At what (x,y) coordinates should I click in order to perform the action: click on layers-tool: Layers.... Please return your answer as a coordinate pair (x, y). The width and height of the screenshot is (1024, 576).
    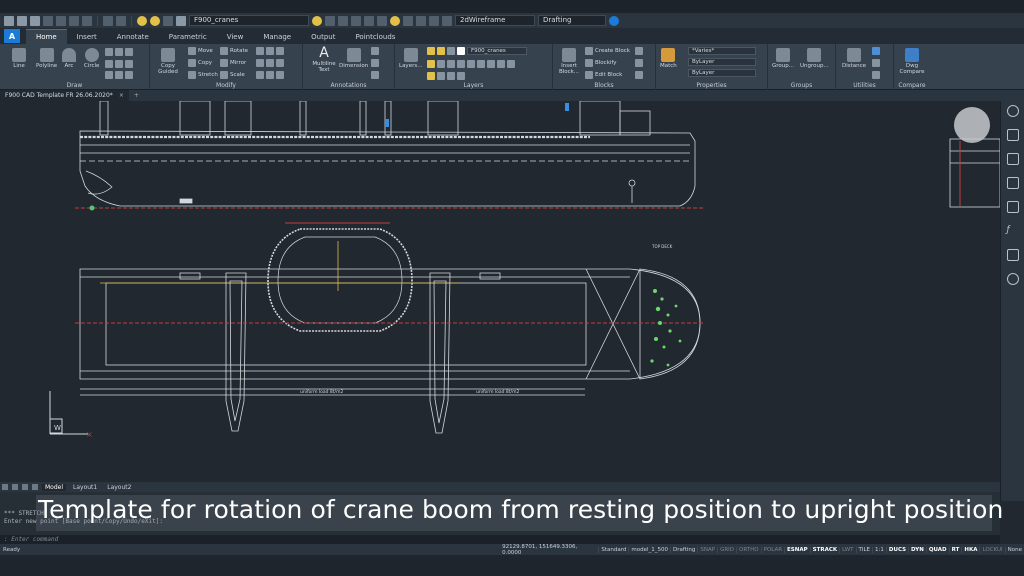
    Looking at the image, I should click on (410, 58).